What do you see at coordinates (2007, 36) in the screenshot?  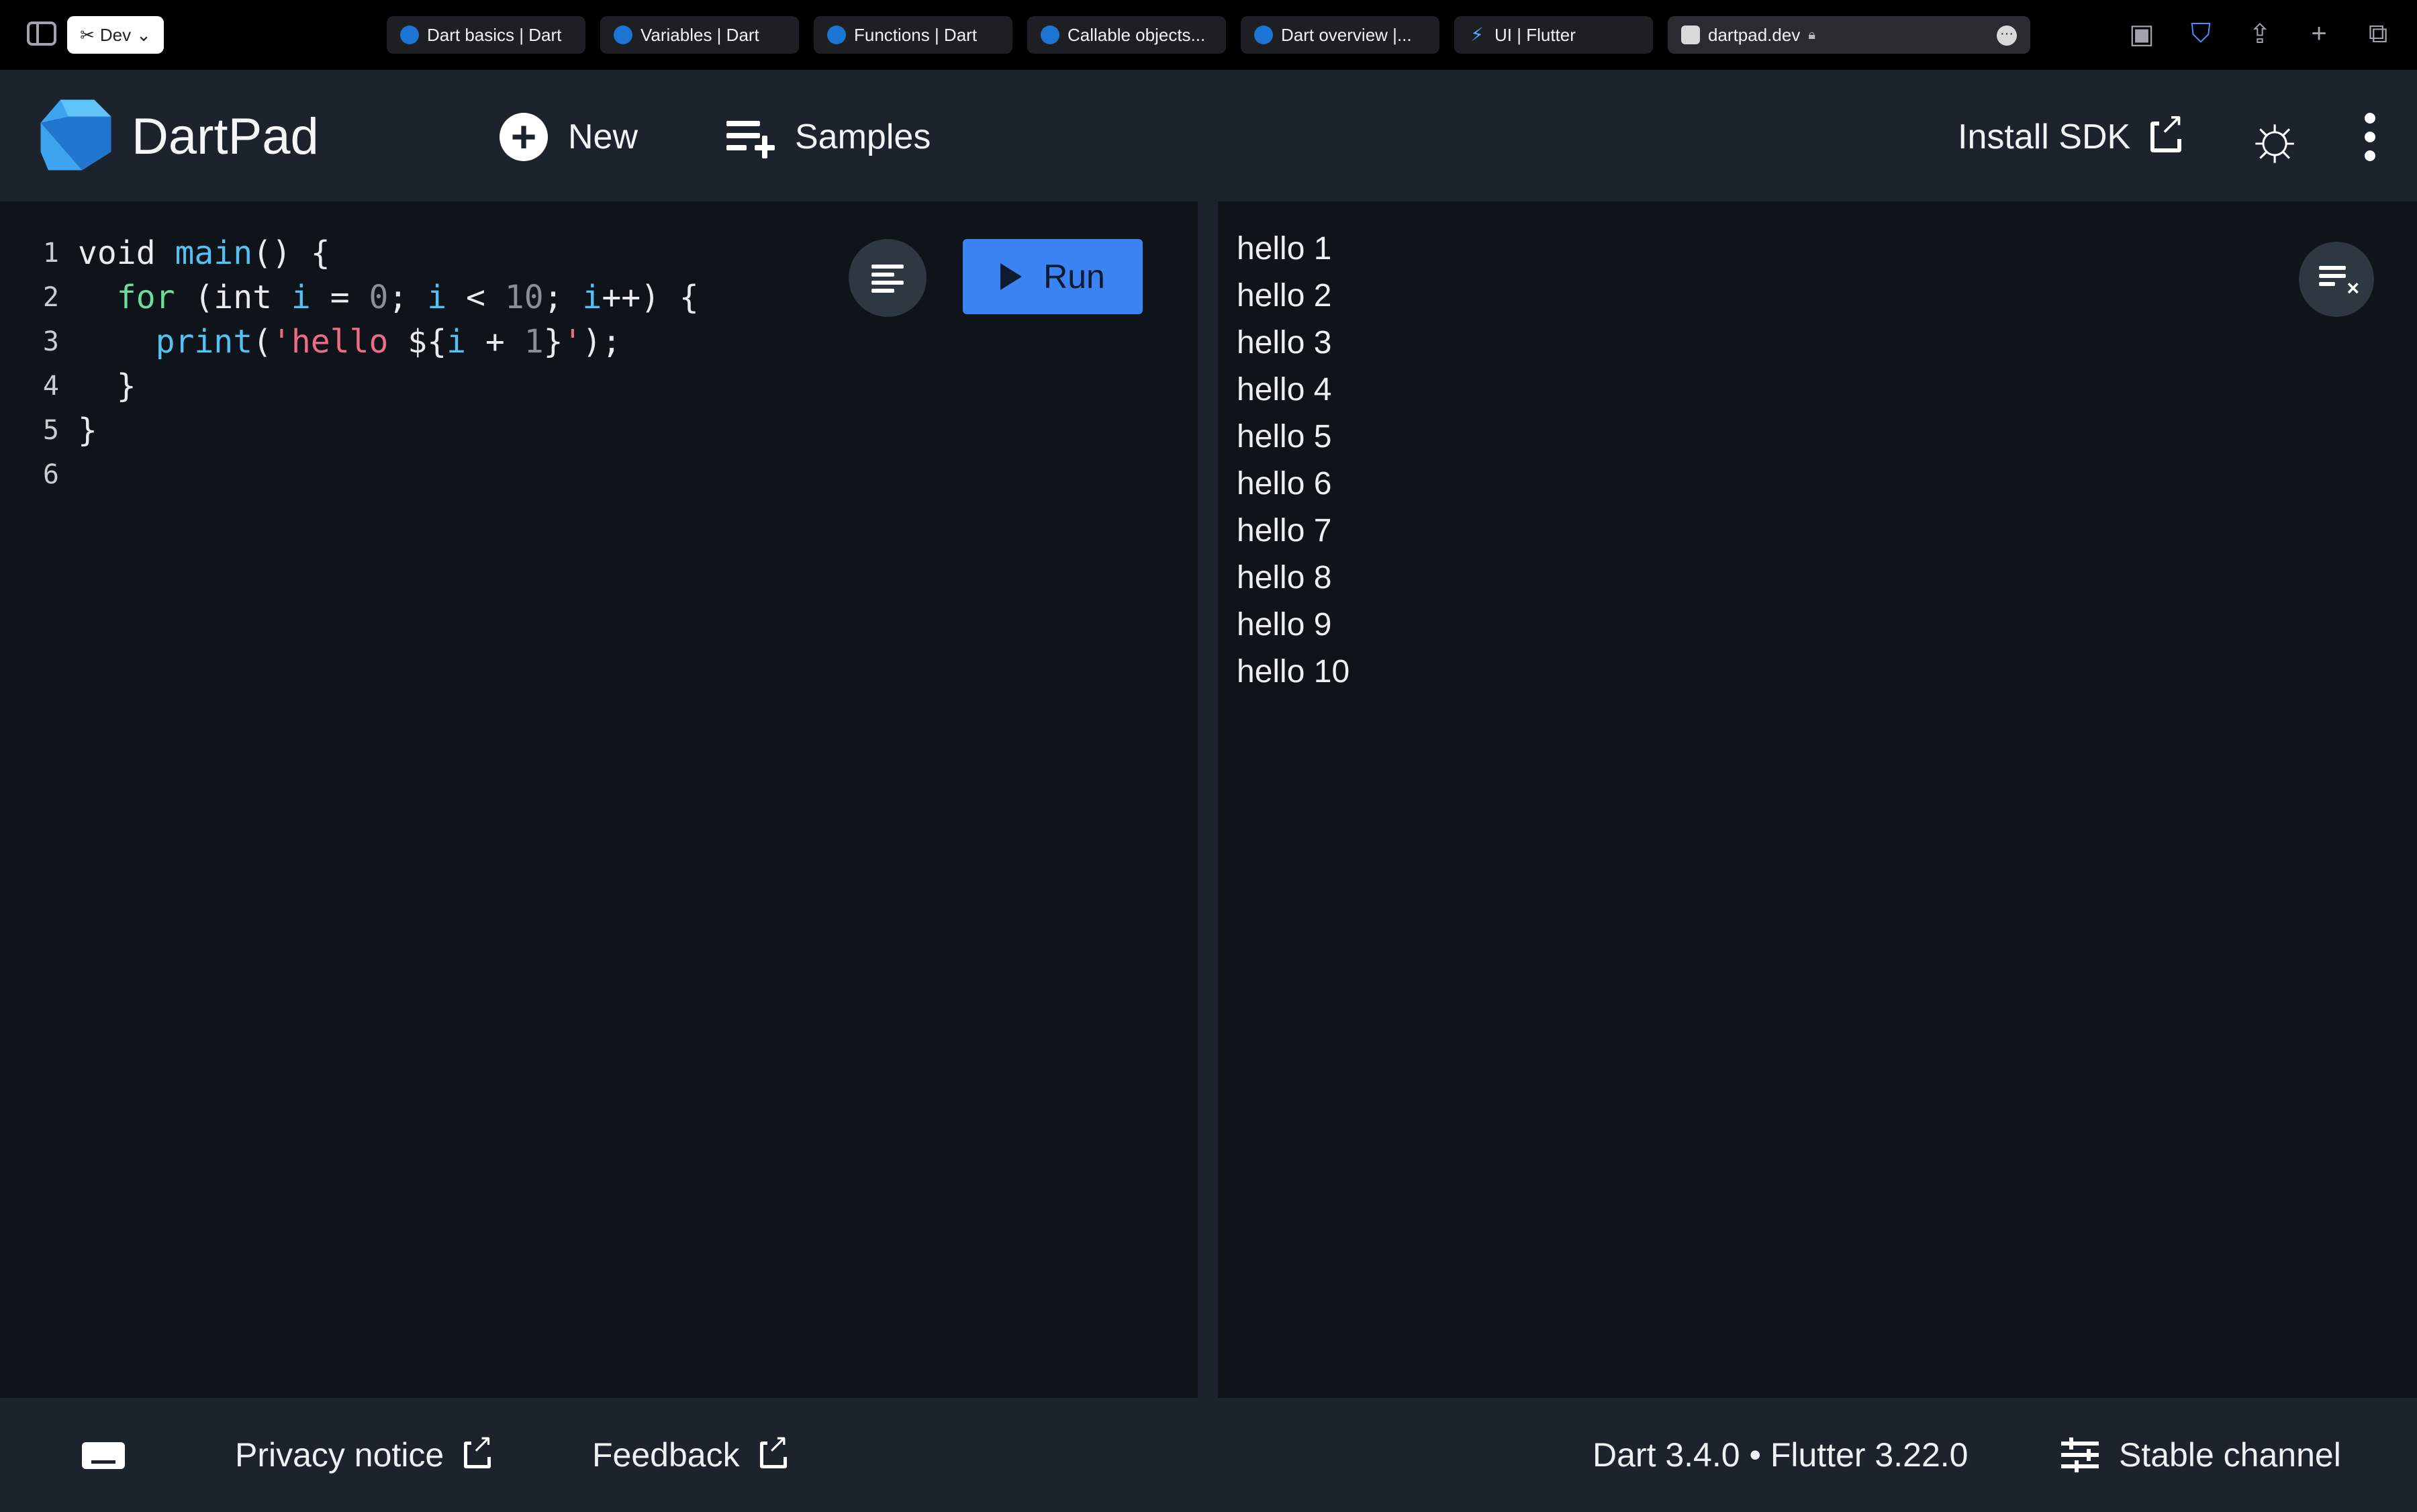 I see `more-horizontal-icon: ···` at bounding box center [2007, 36].